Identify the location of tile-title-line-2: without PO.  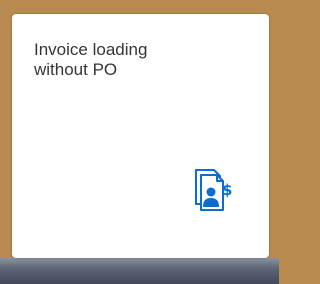
(76, 69).